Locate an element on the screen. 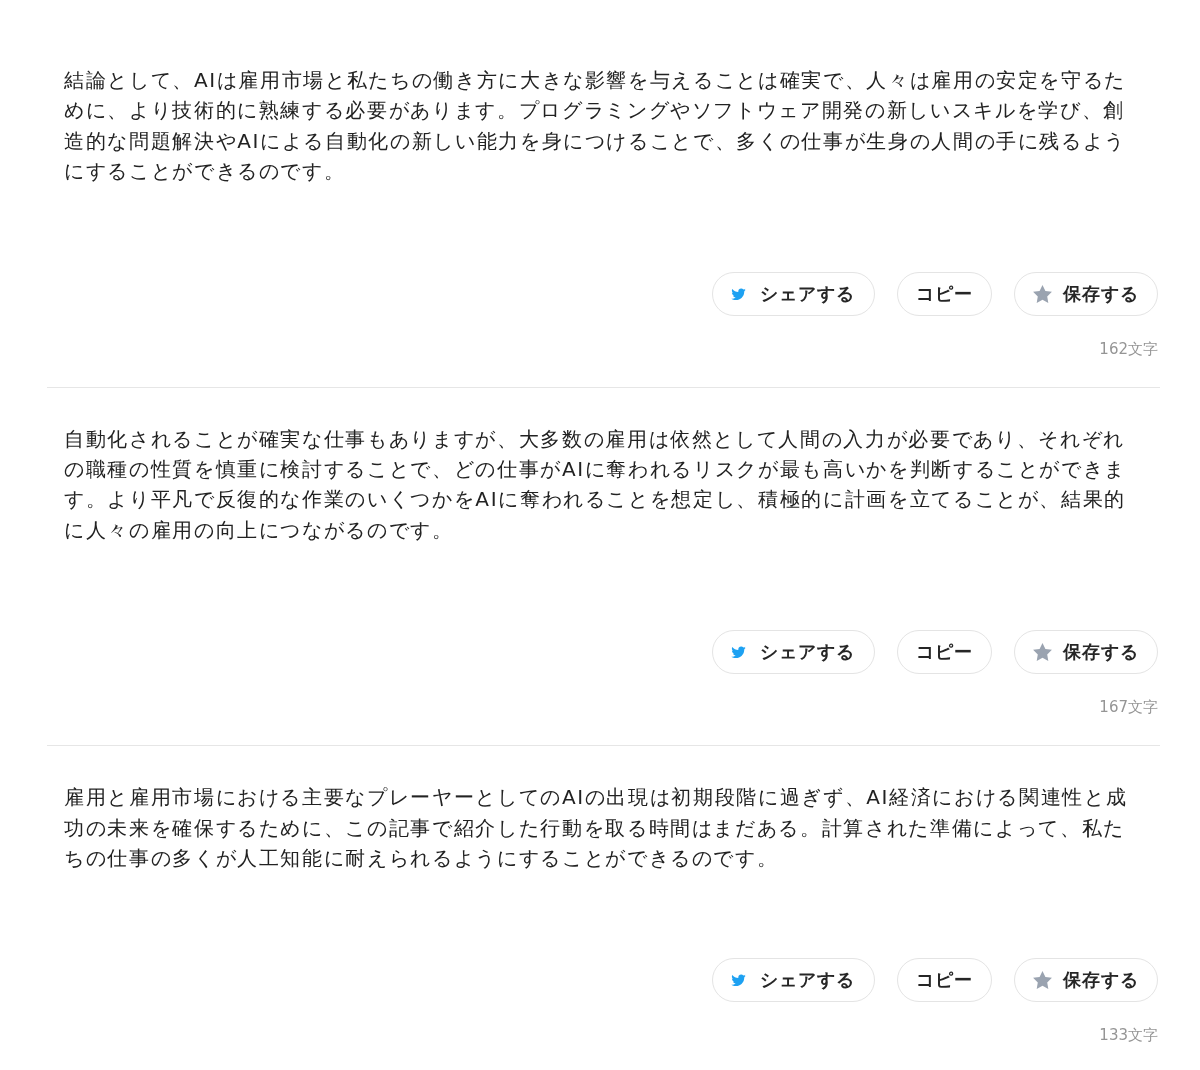 This screenshot has width=1200, height=1070. character-count: 162文字 is located at coordinates (1128, 348).